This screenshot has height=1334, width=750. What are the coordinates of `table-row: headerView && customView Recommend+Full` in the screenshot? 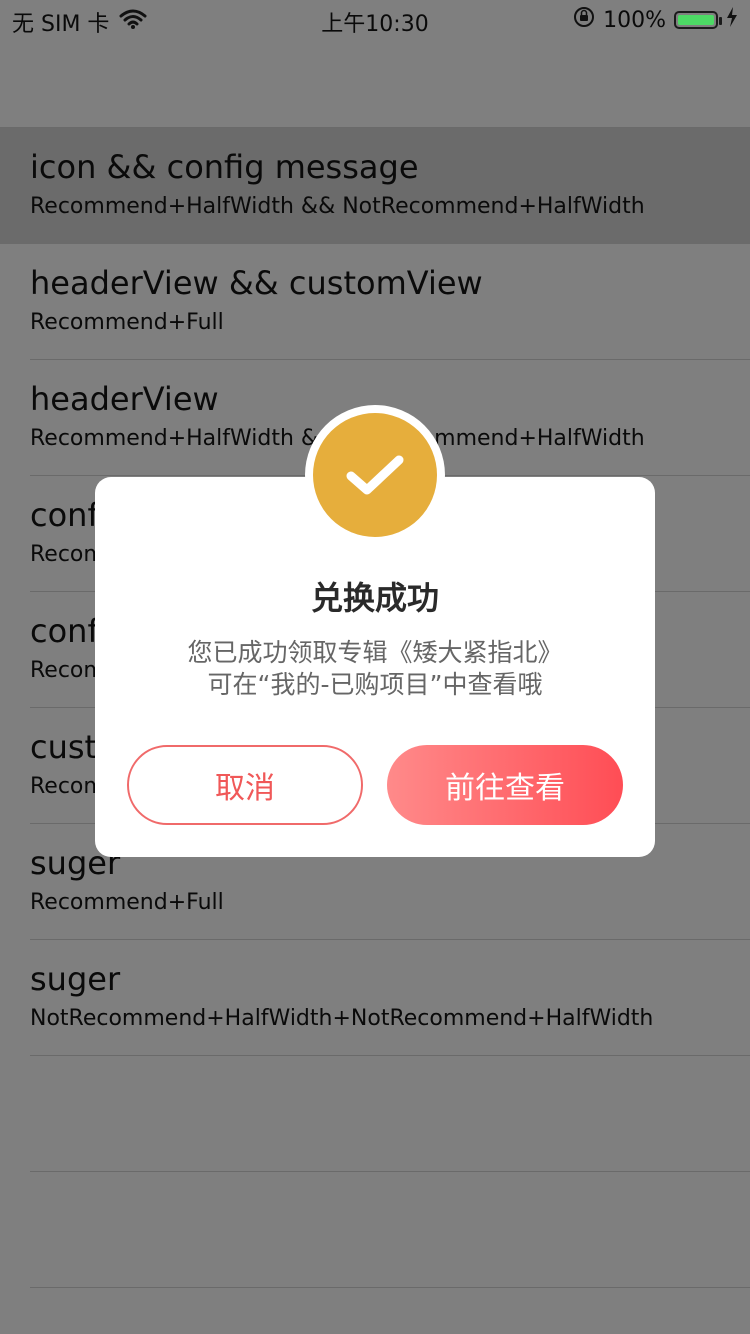 It's located at (375, 302).